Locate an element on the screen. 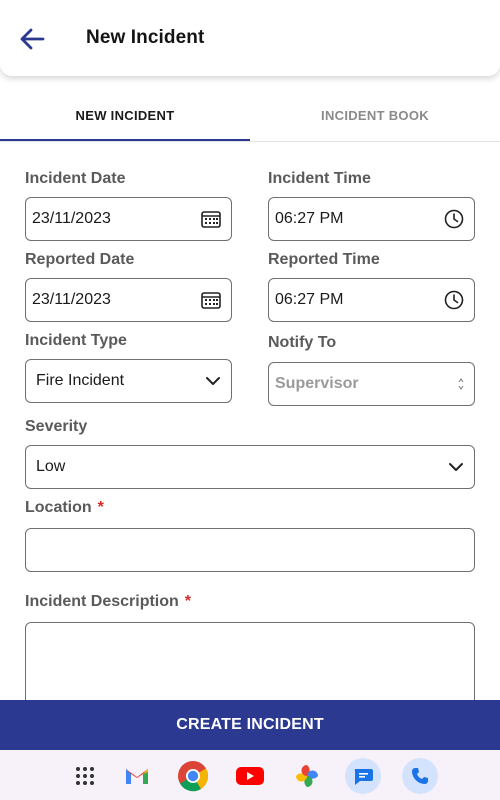  youtube-icon is located at coordinates (250, 776).